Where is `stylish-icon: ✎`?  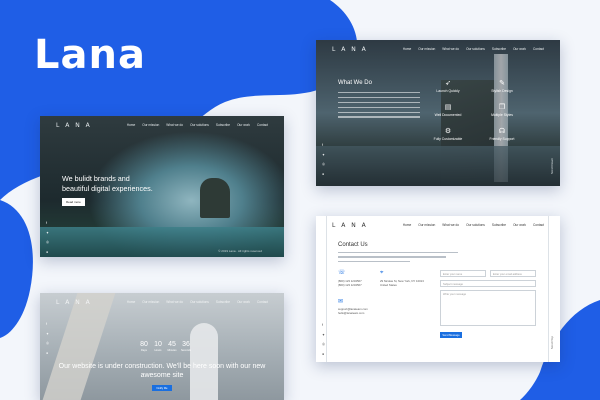
stylish-icon: ✎ is located at coordinates (502, 83).